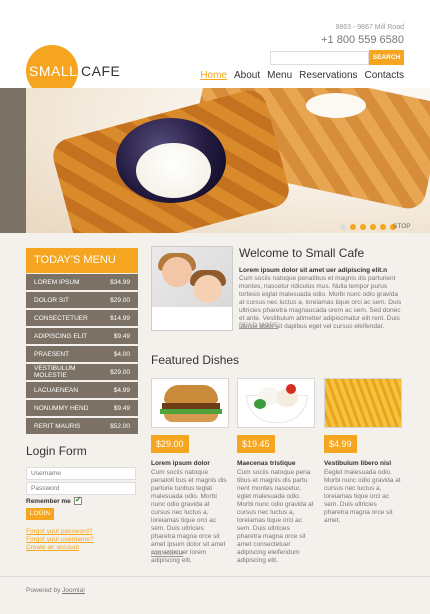  I want to click on todays-menu-title: TODAY'S MENU, so click(82, 260).